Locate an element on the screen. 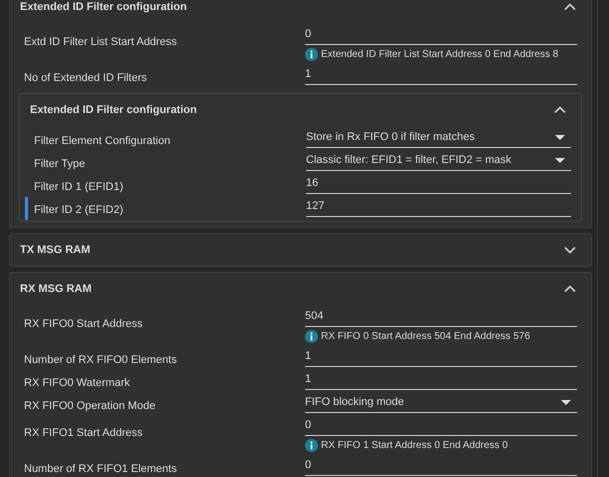 The height and width of the screenshot is (477, 609). section-title: RX MSG RAM is located at coordinates (56, 289).